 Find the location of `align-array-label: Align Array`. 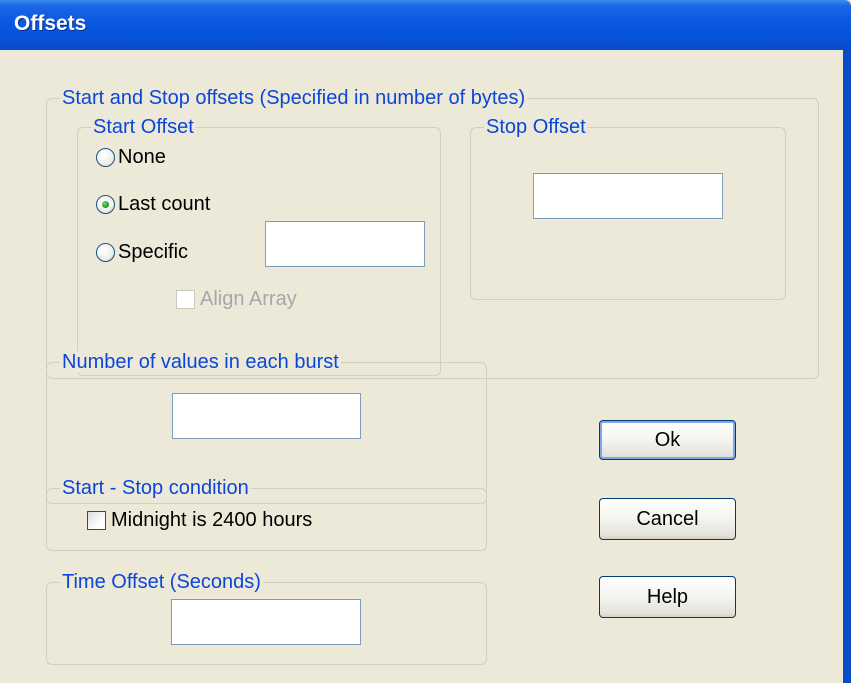

align-array-label: Align Array is located at coordinates (248, 299).